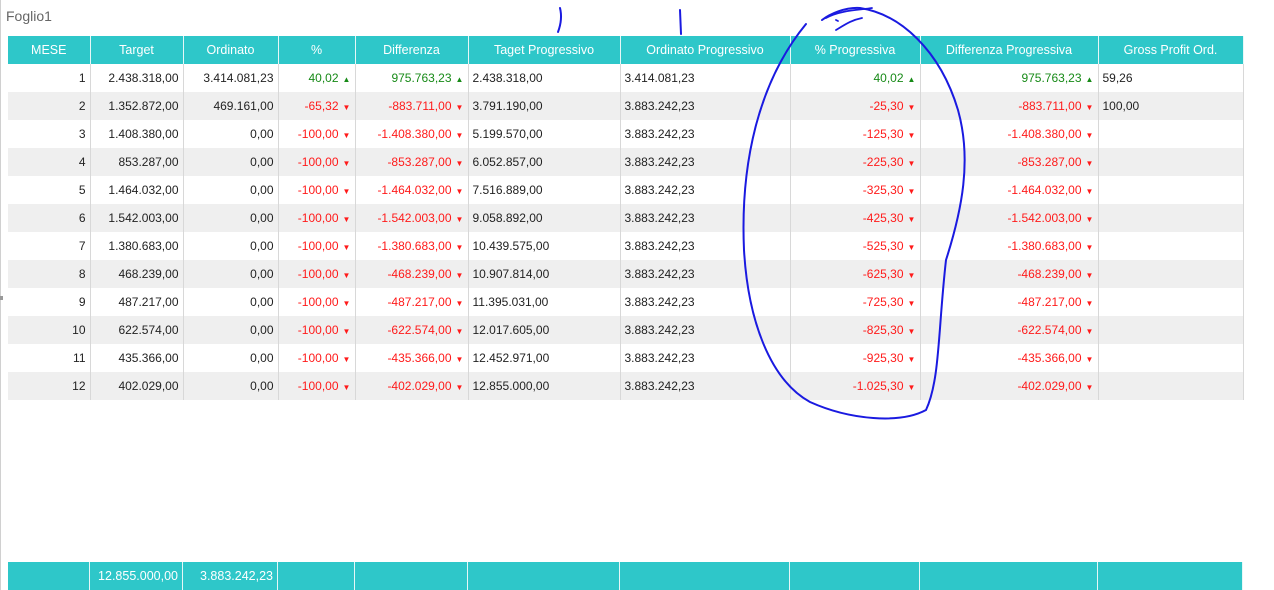 The height and width of the screenshot is (590, 1274). I want to click on cell-percent-progressiva: -625,30 ▼, so click(855, 274).